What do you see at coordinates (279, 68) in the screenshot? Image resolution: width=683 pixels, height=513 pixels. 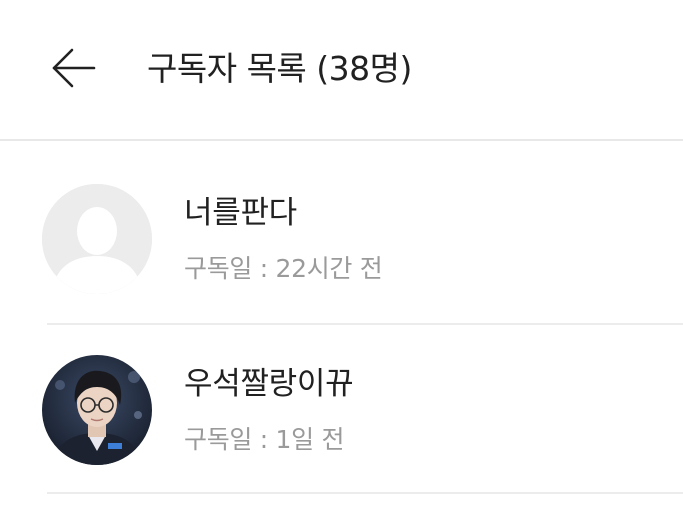 I see `page-title: 구독자 목록 (38명)` at bounding box center [279, 68].